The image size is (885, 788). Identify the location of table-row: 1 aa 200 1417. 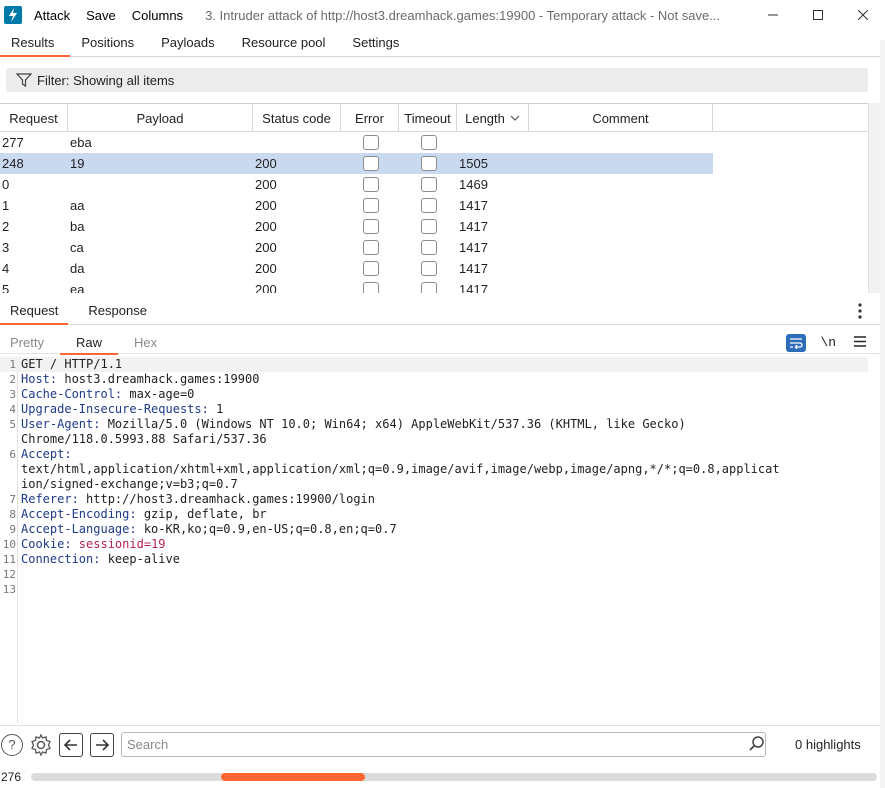
(434, 205).